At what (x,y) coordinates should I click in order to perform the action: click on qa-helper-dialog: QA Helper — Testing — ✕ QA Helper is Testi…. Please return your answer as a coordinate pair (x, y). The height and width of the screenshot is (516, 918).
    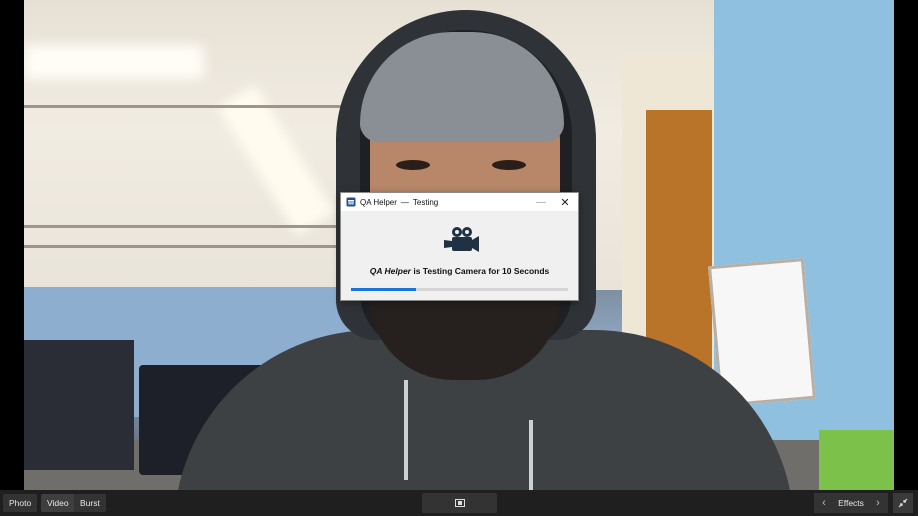
    Looking at the image, I should click on (459, 246).